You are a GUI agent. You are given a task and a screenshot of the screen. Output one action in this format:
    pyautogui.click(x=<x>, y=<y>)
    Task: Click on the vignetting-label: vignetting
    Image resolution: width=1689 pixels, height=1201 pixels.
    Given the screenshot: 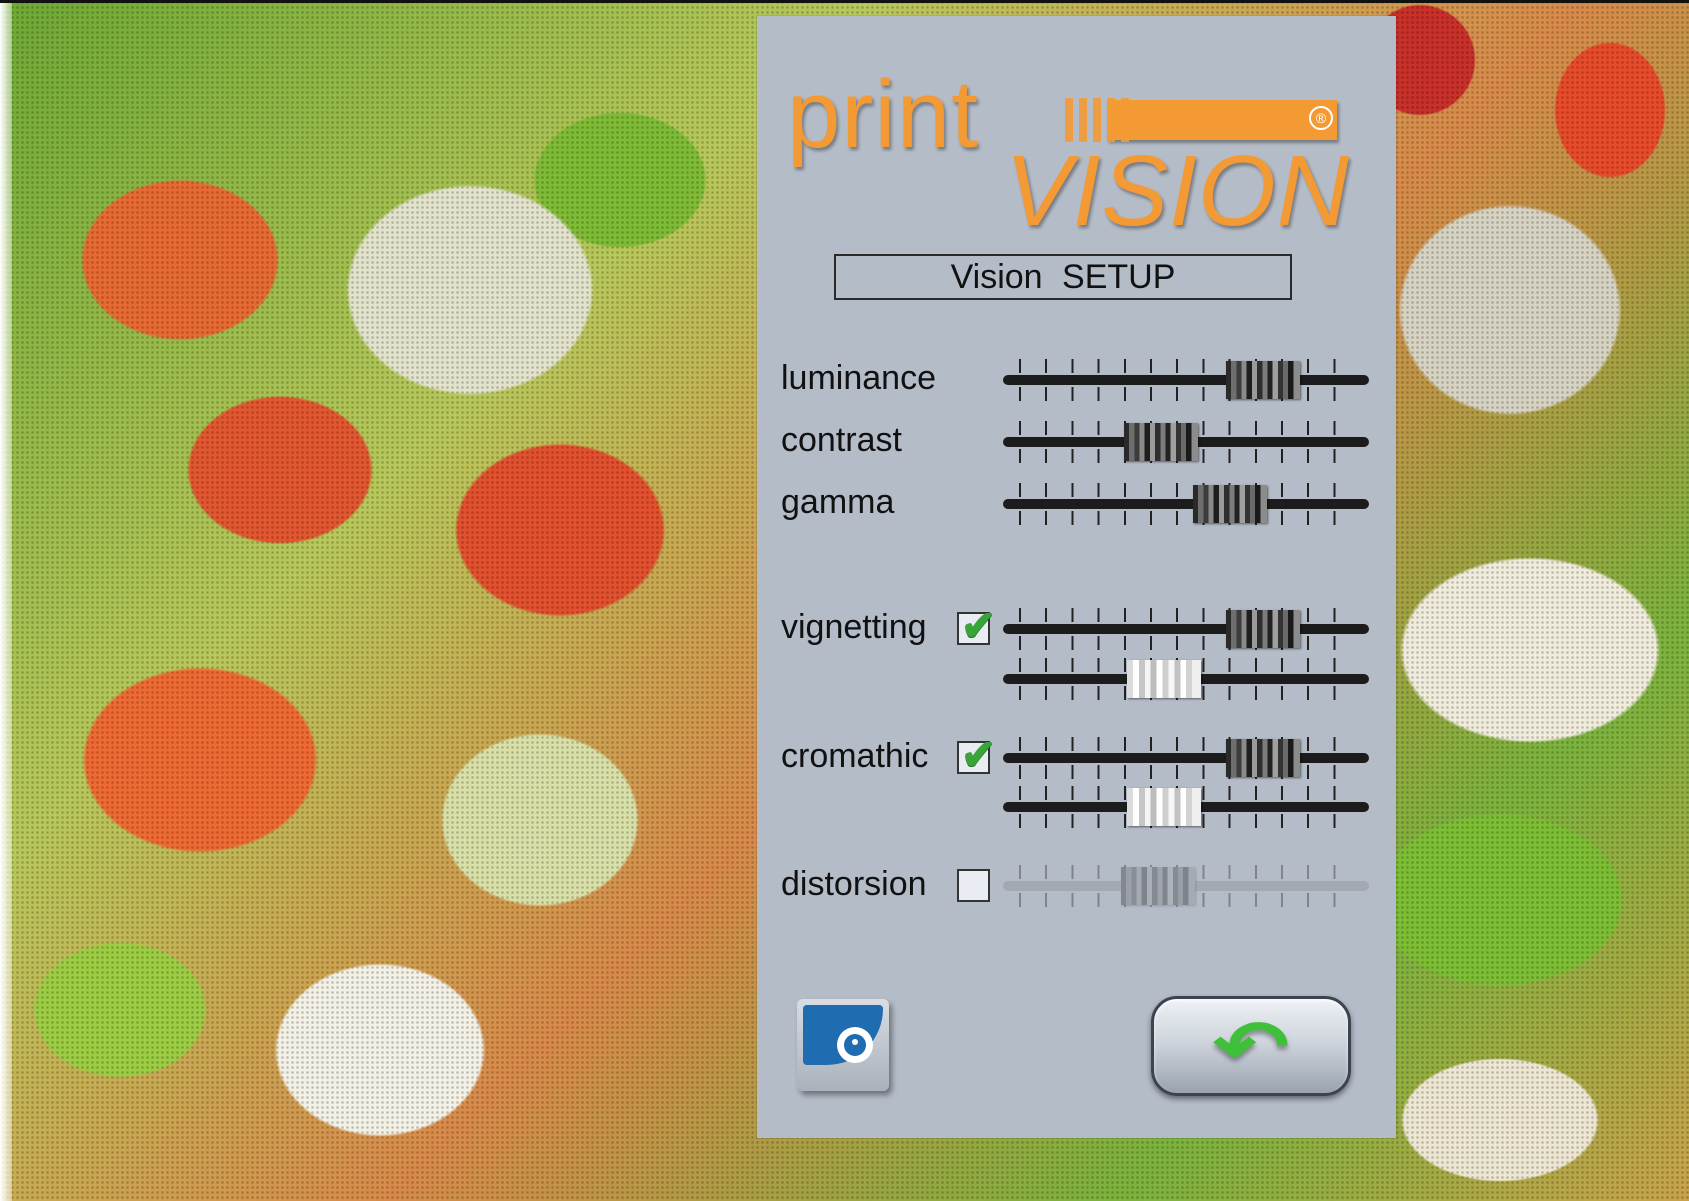 What is the action you would take?
    pyautogui.click(x=854, y=627)
    